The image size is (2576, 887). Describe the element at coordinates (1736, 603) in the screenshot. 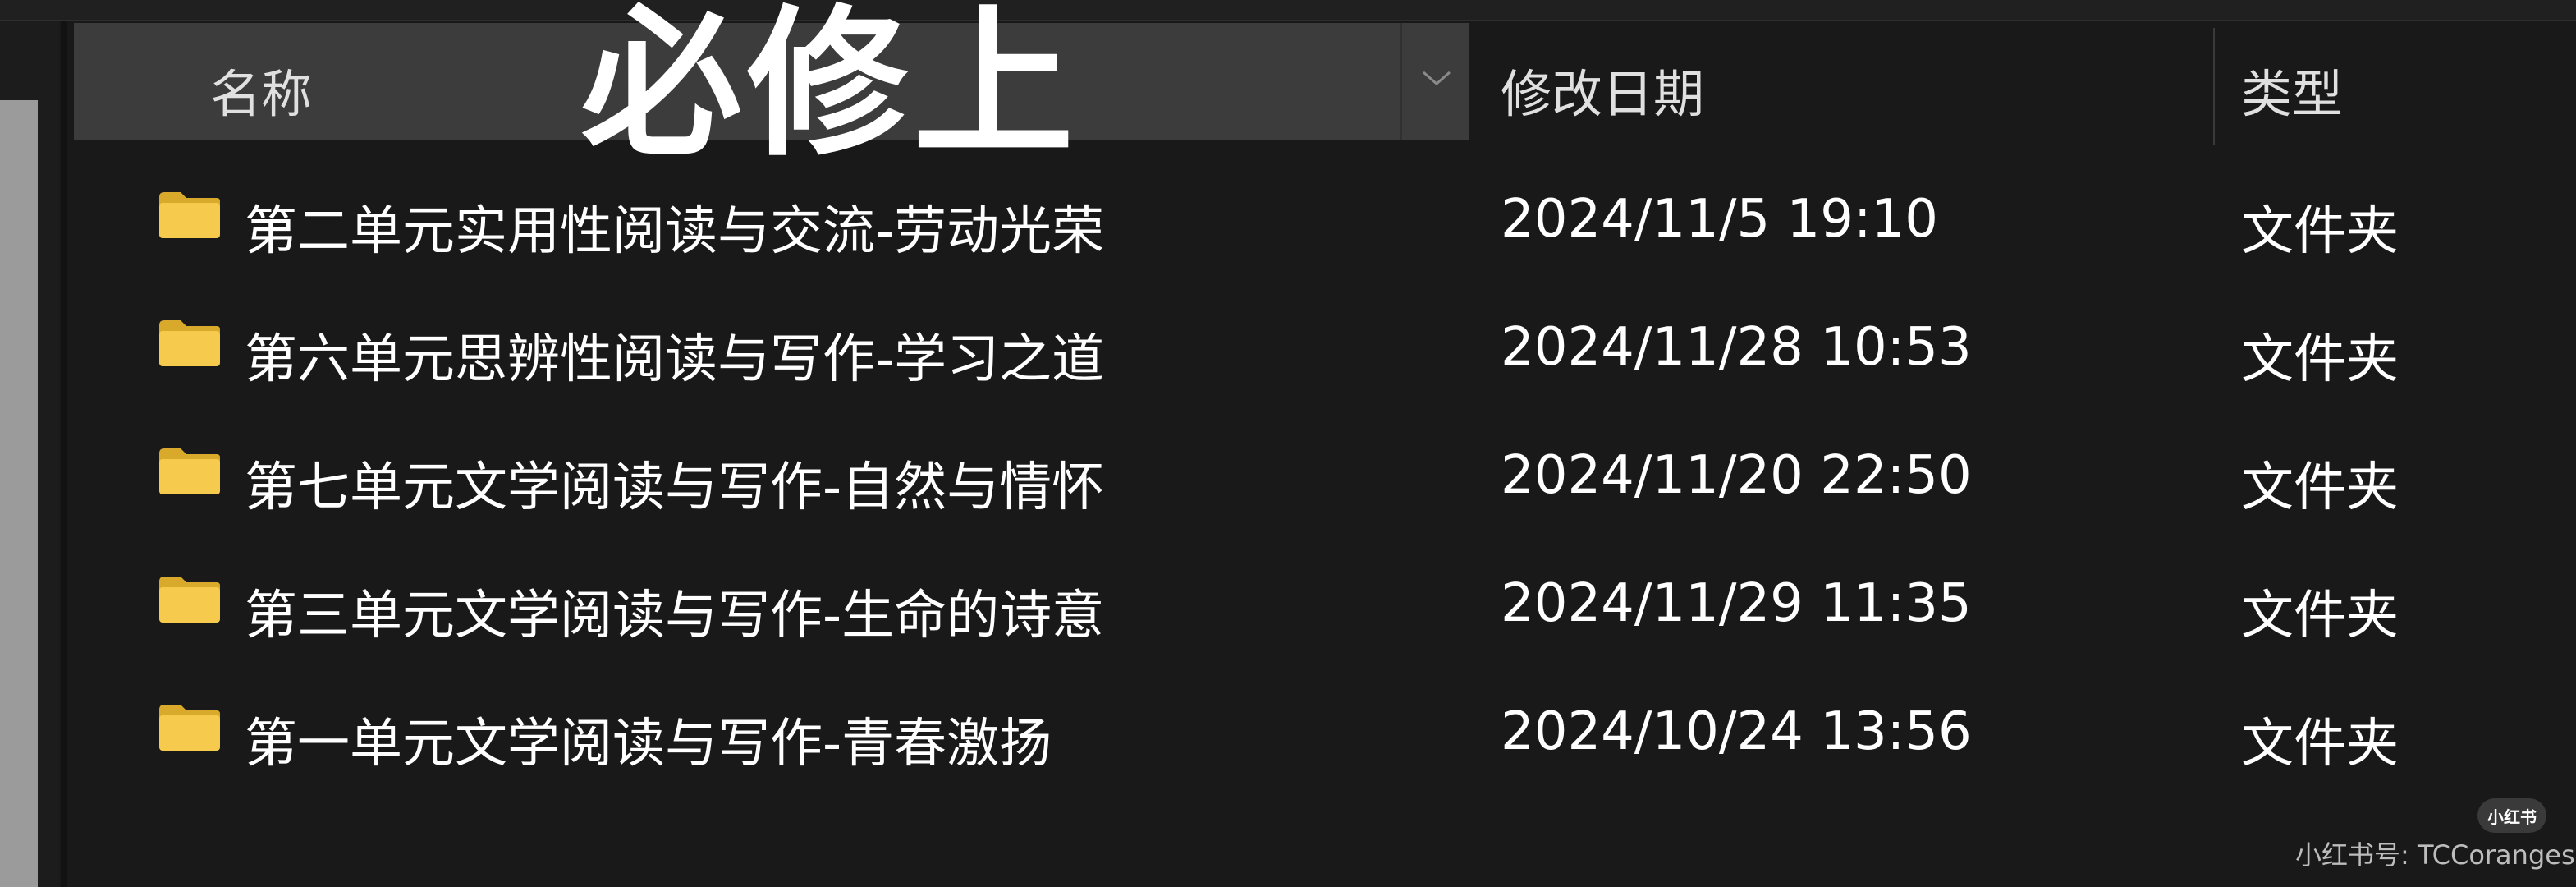

I see `modified-date: 2024/11/29 11:35` at that location.